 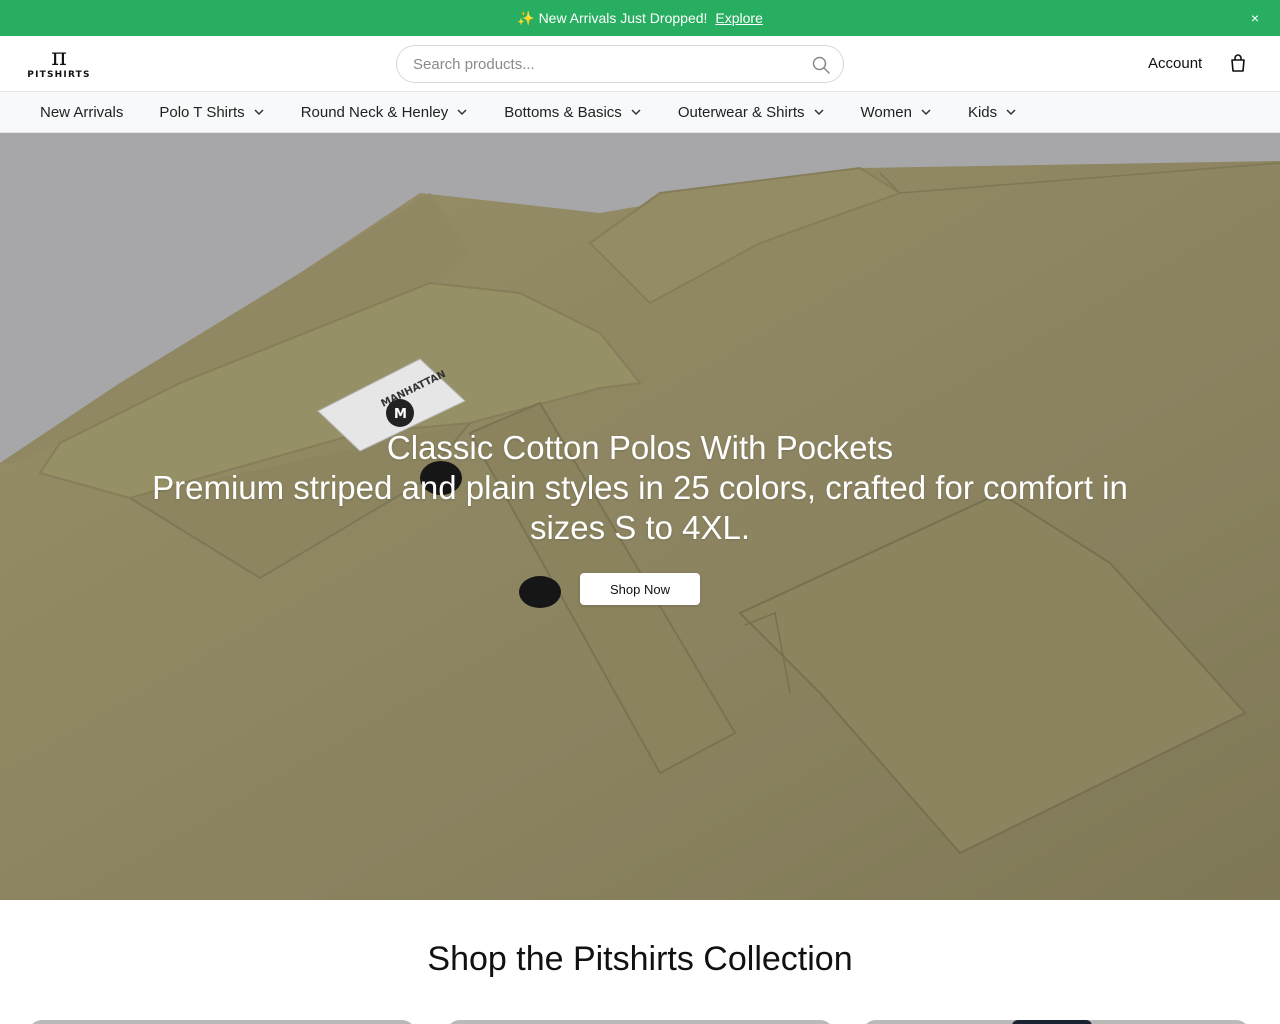 What do you see at coordinates (886, 112) in the screenshot?
I see `nav-item-label: Women` at bounding box center [886, 112].